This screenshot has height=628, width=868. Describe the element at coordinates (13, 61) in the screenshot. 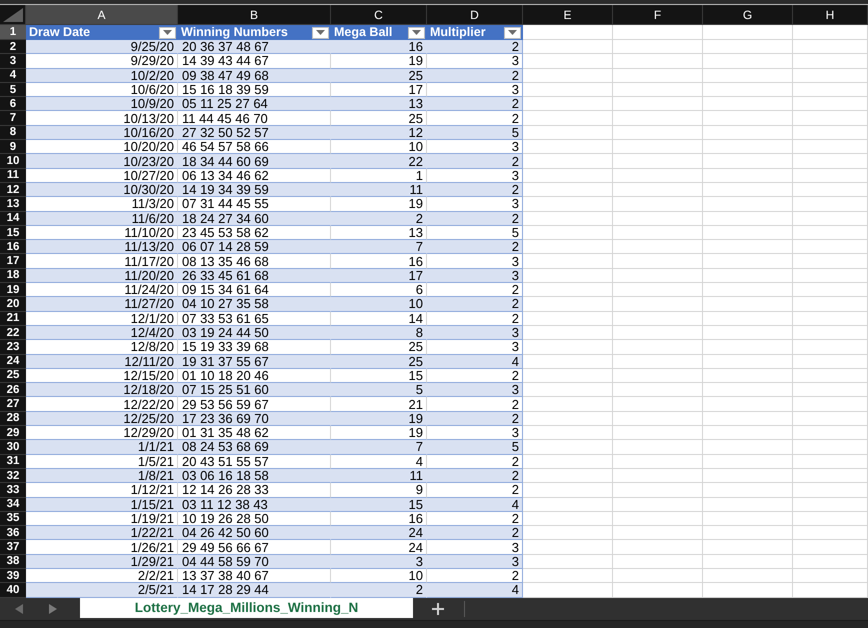

I see `row-number: 3` at that location.